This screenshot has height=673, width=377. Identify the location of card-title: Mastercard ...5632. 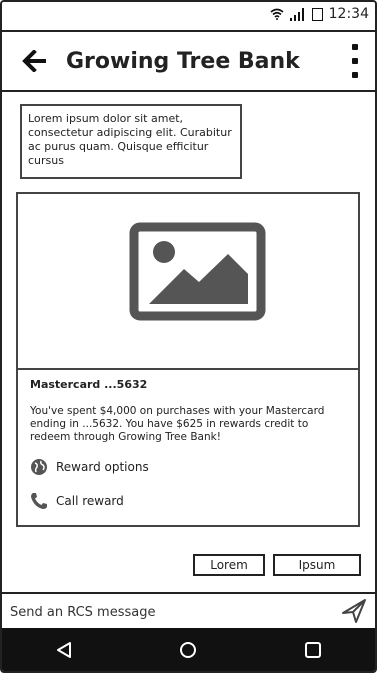
(89, 384).